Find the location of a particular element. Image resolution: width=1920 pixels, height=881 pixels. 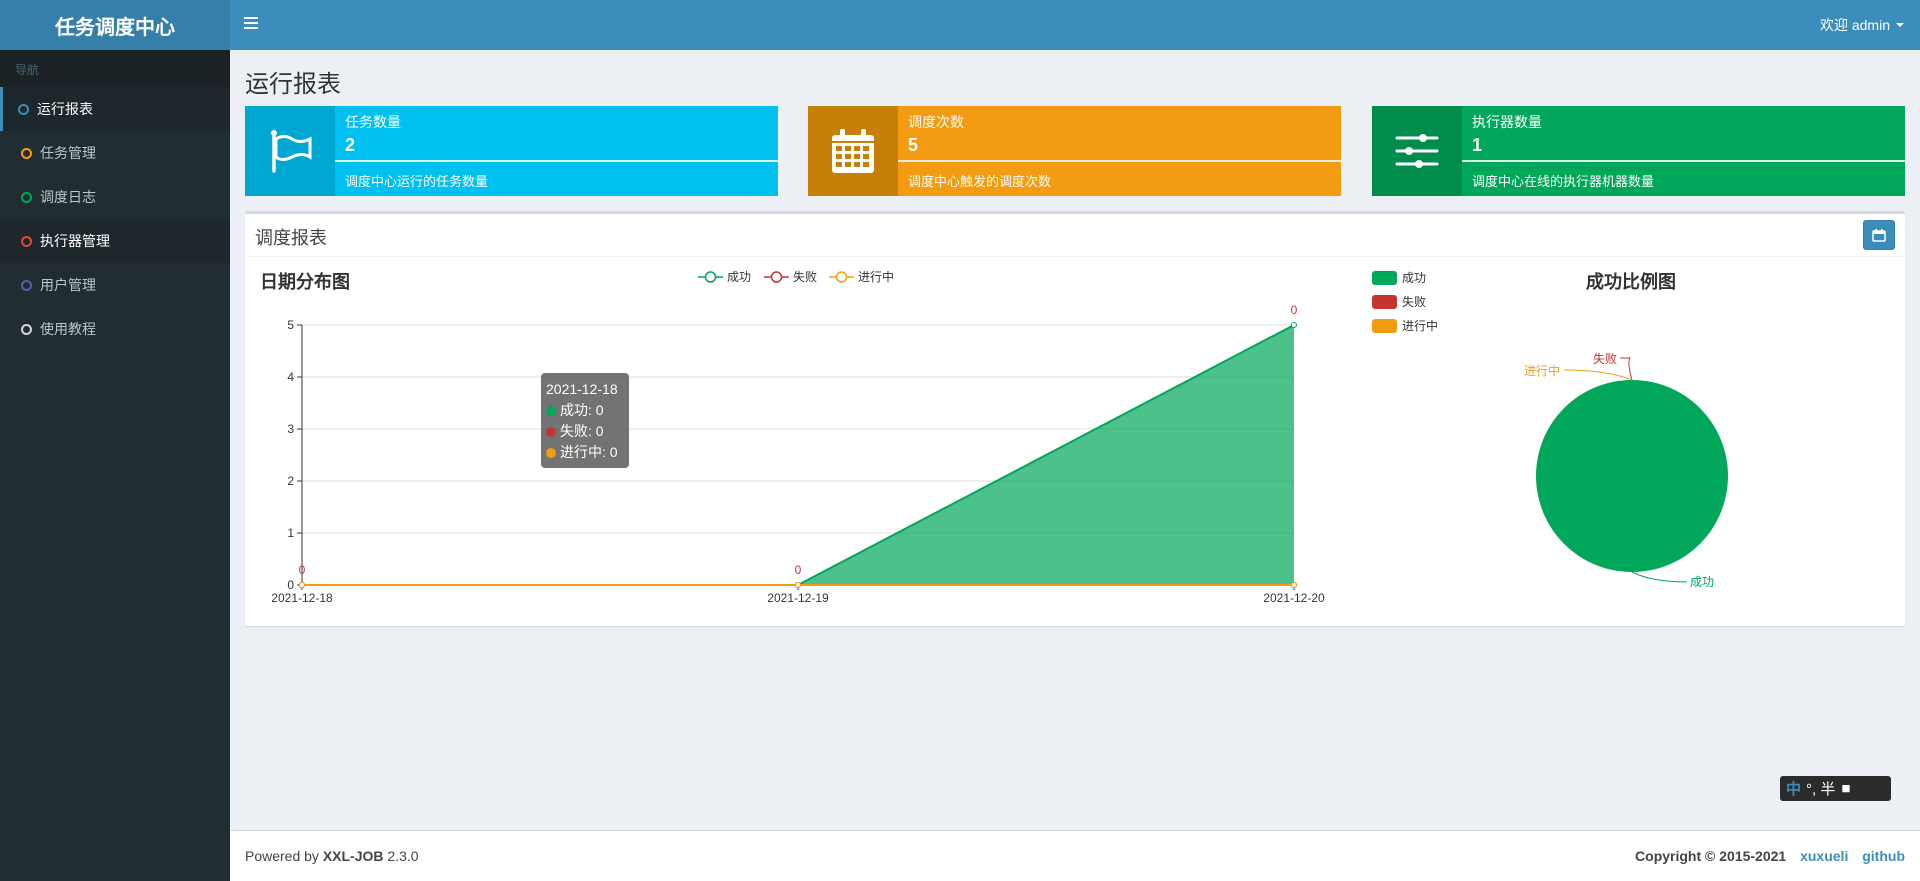

sidebar-item-report: 运行报表 is located at coordinates (115, 109).